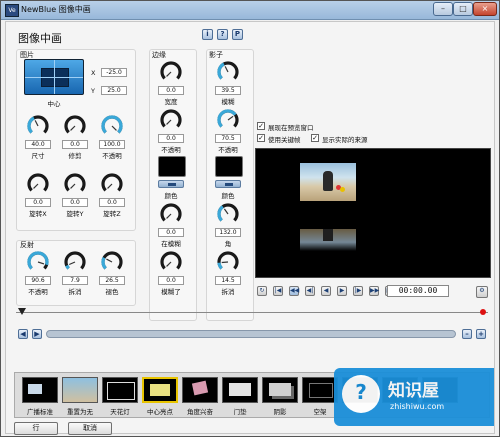  Describe the element at coordinates (326, 291) in the screenshot. I see `play-reverse-button: ◀` at that location.